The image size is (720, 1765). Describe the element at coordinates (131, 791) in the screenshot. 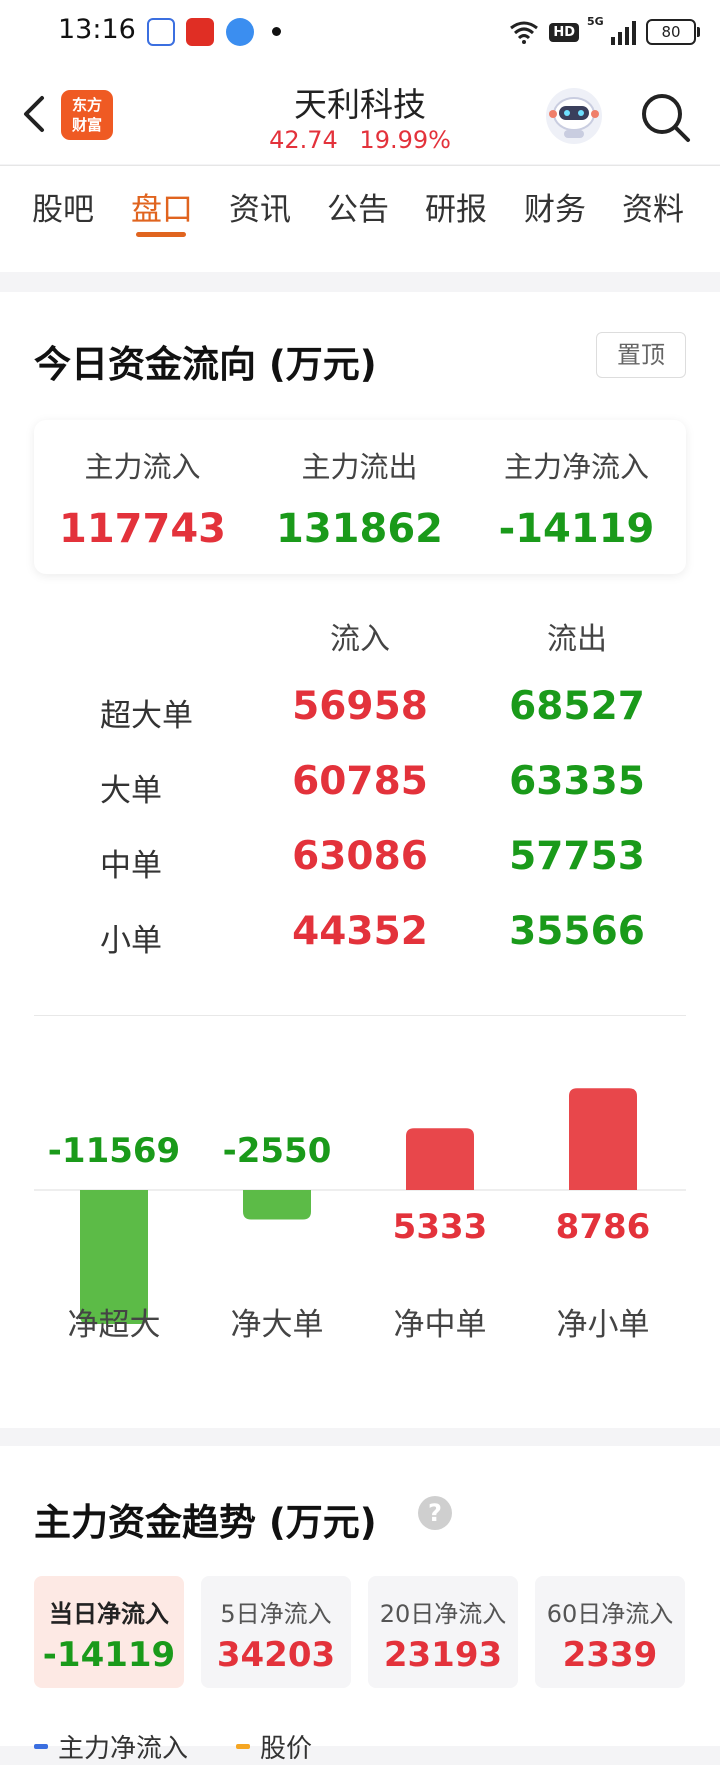

I see `flow-row-label: 大单` at that location.